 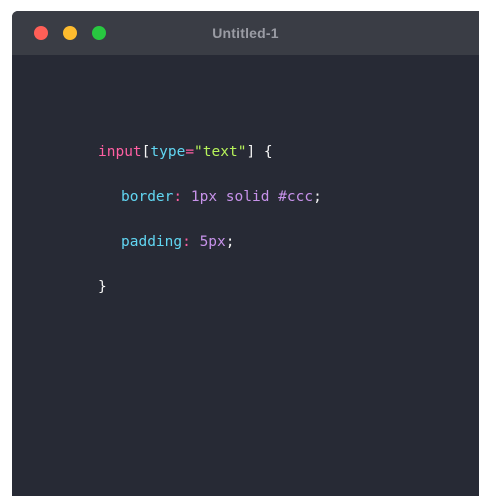 I want to click on css-value-border: 1px solid #ccc, so click(x=252, y=197).